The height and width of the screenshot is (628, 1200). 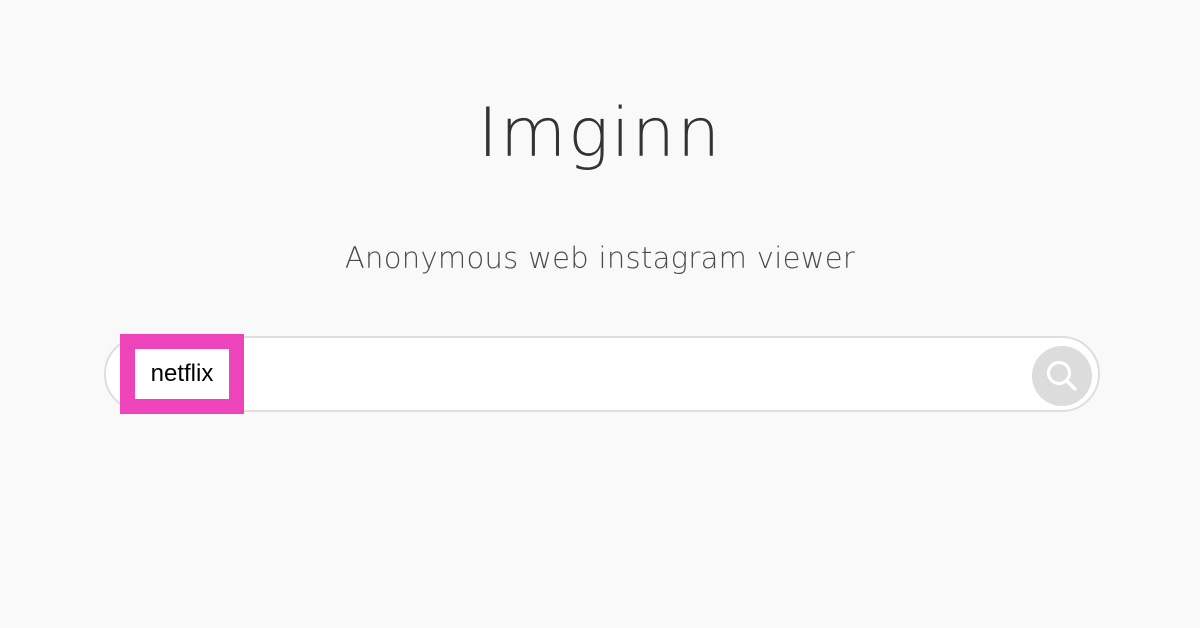 I want to click on highlighted-search-text: netflix, so click(x=182, y=373).